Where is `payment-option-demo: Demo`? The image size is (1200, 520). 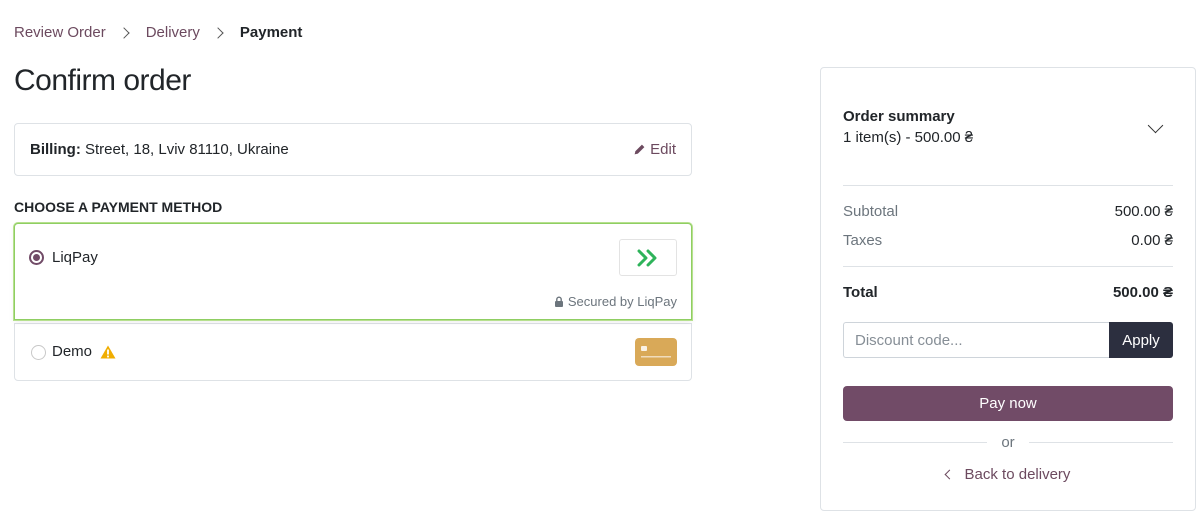 payment-option-demo: Demo is located at coordinates (353, 352).